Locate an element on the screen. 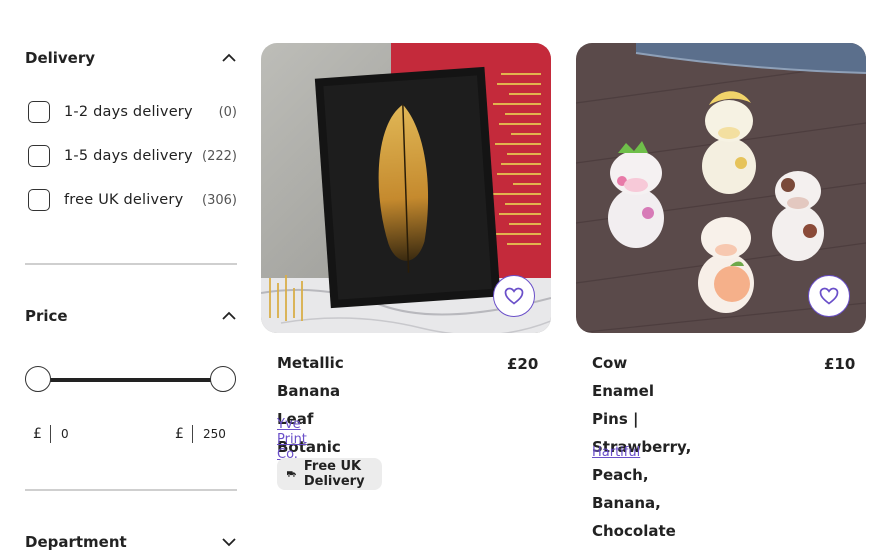 The width and height of the screenshot is (882, 554). title-line: Strawberry, Peach, is located at coordinates (642, 461).